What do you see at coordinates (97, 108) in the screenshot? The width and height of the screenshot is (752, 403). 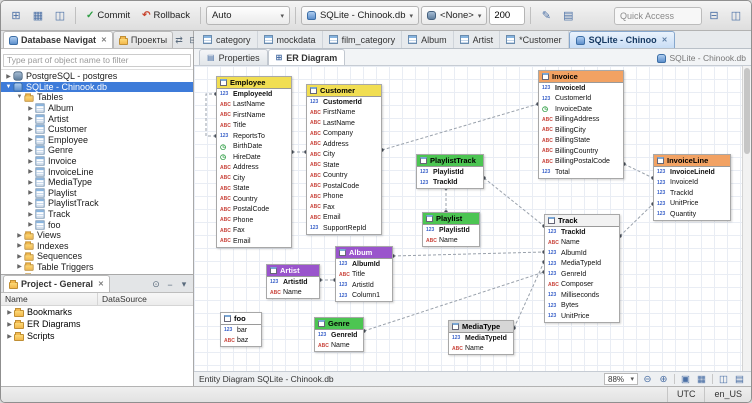 I see `tree-item-album: ▶ Album` at bounding box center [97, 108].